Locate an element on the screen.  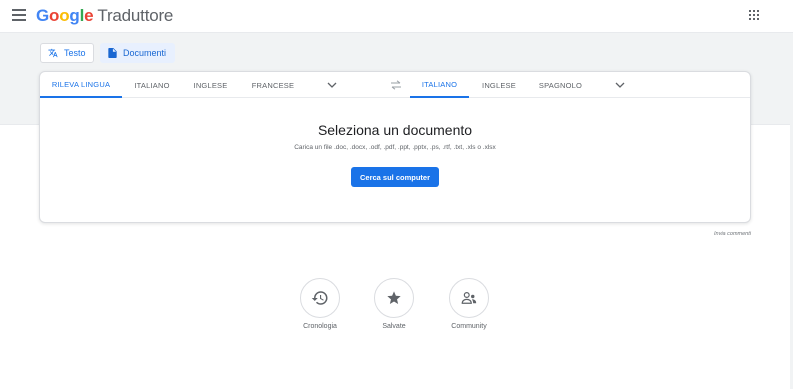
wordmark-letter: G is located at coordinates (43, 15).